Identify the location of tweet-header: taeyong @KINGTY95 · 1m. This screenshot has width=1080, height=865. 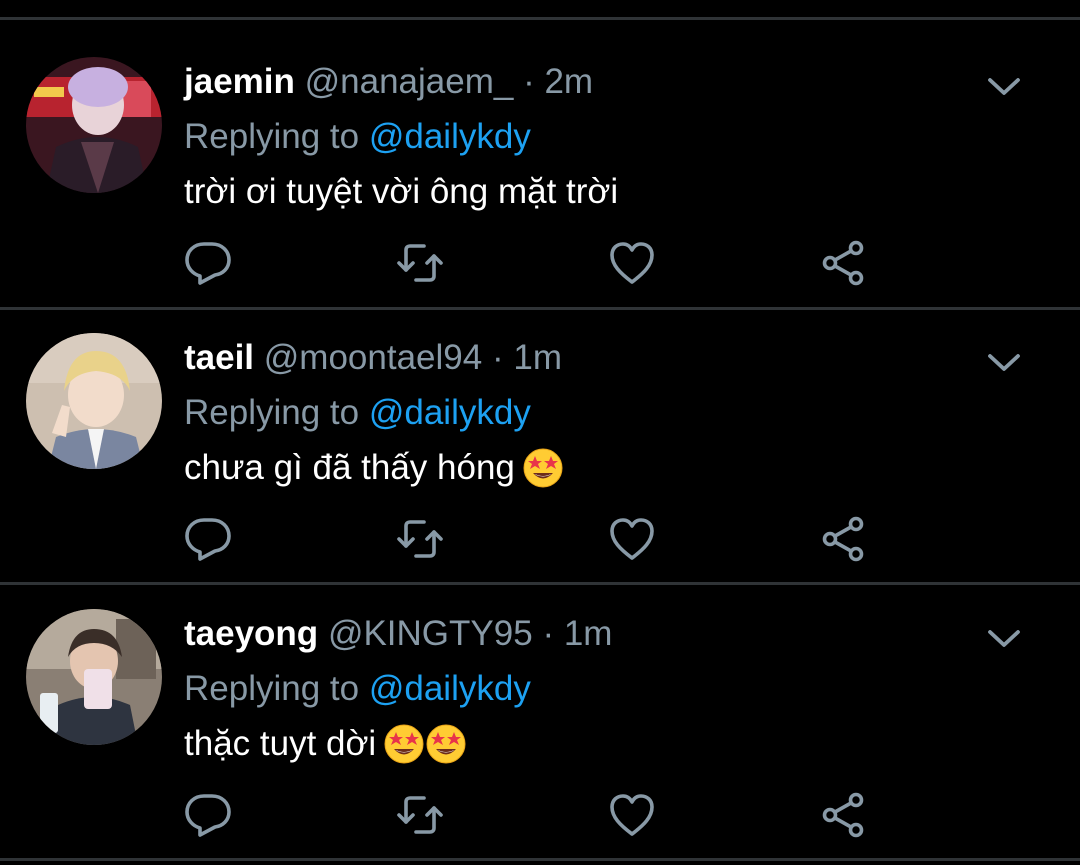
(398, 634).